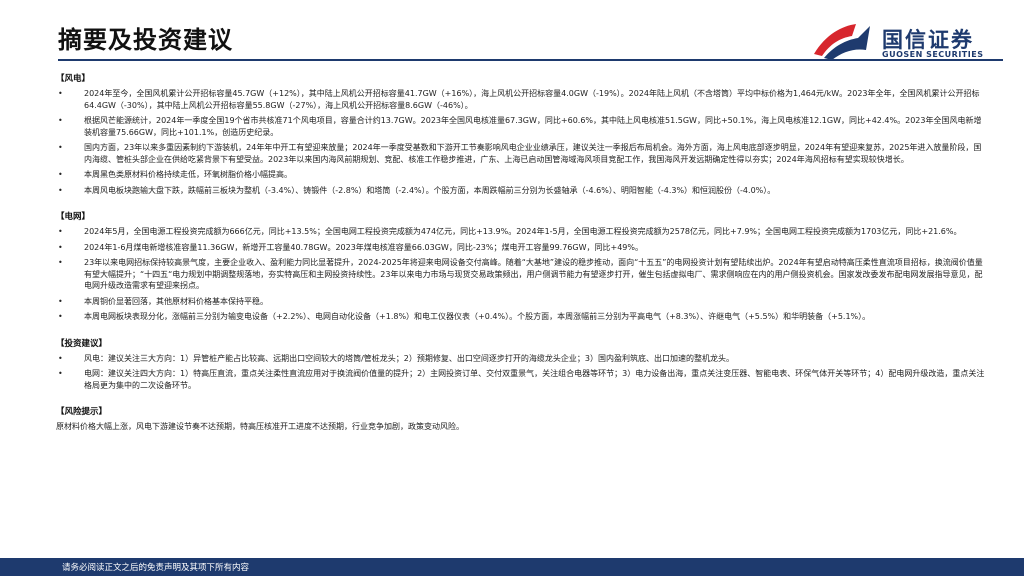  What do you see at coordinates (842, 42) in the screenshot?
I see `guosen-logo-mark-icon` at bounding box center [842, 42].